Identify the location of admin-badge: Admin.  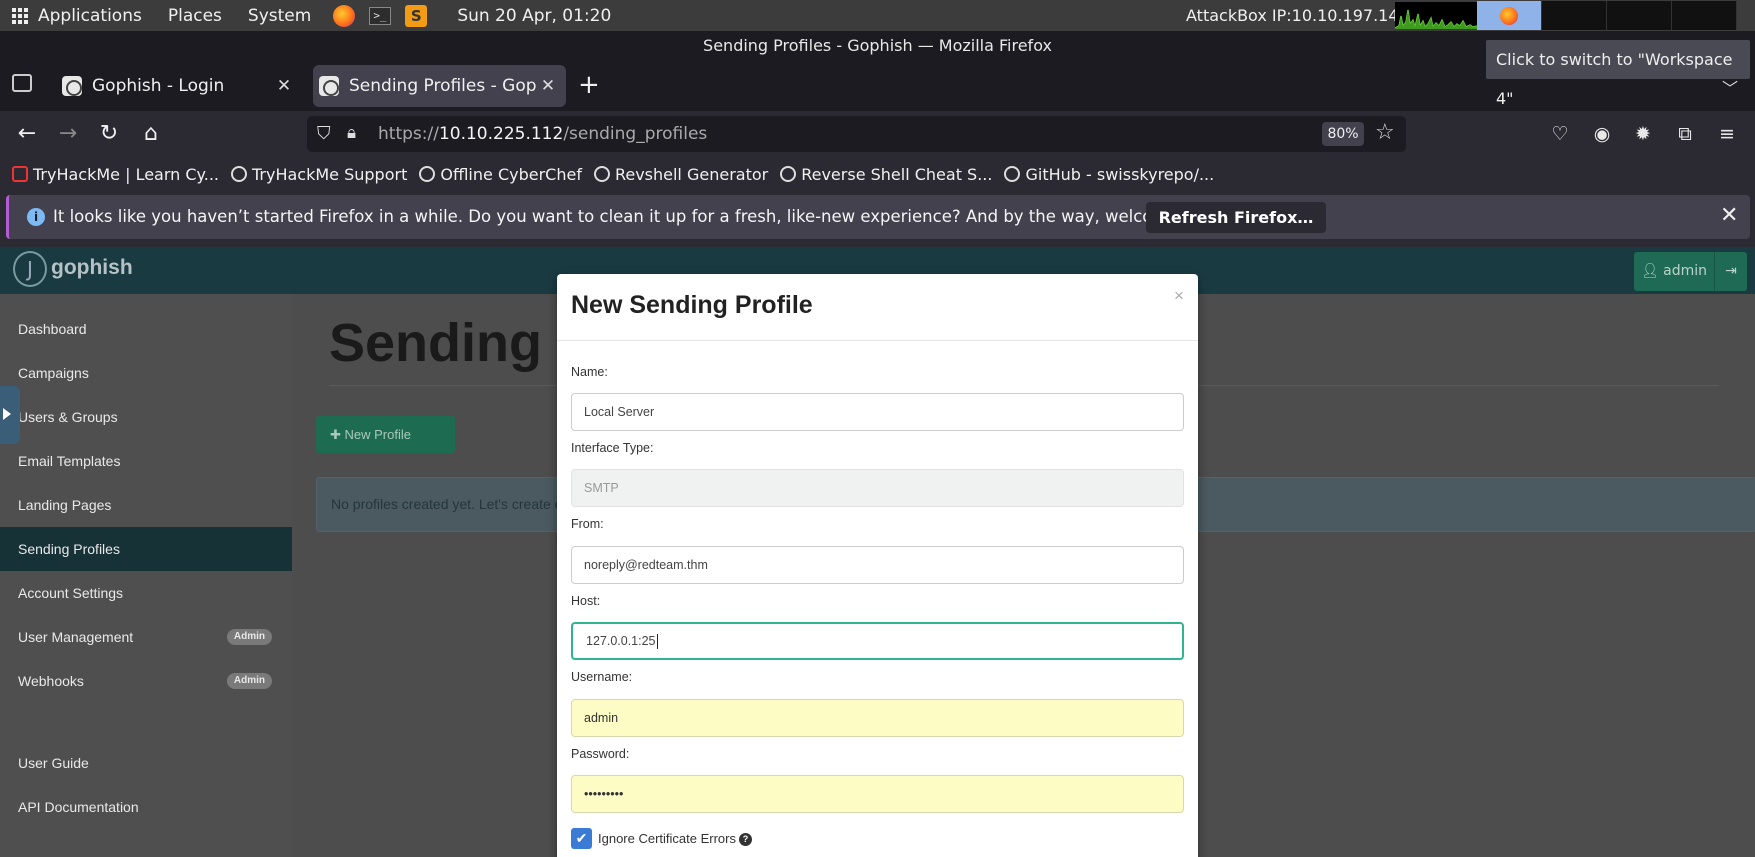
(249, 681).